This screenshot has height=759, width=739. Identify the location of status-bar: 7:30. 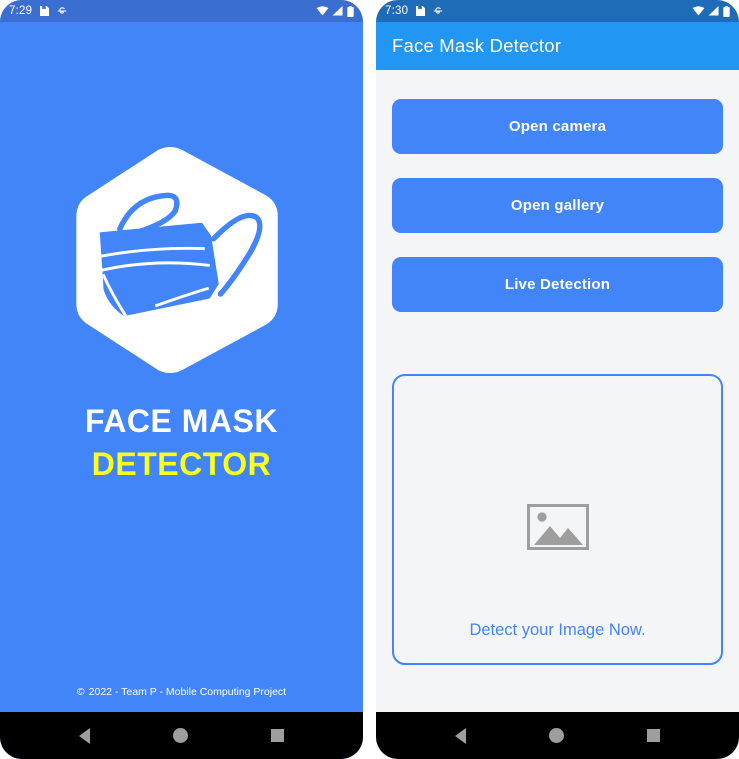
(557, 11).